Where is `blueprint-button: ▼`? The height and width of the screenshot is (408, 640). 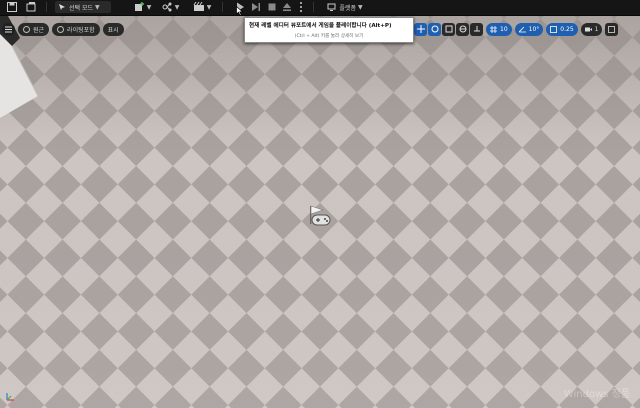
blueprint-button: ▼ is located at coordinates (170, 7).